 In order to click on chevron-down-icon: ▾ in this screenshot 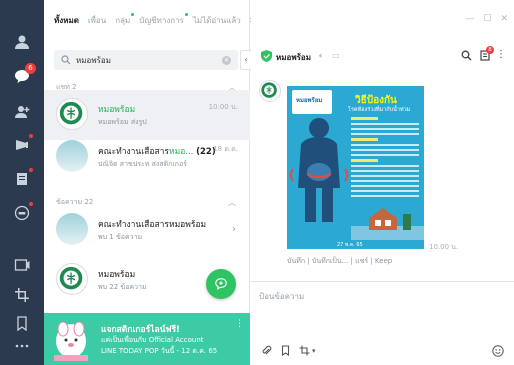, I will do `click(314, 351)`.